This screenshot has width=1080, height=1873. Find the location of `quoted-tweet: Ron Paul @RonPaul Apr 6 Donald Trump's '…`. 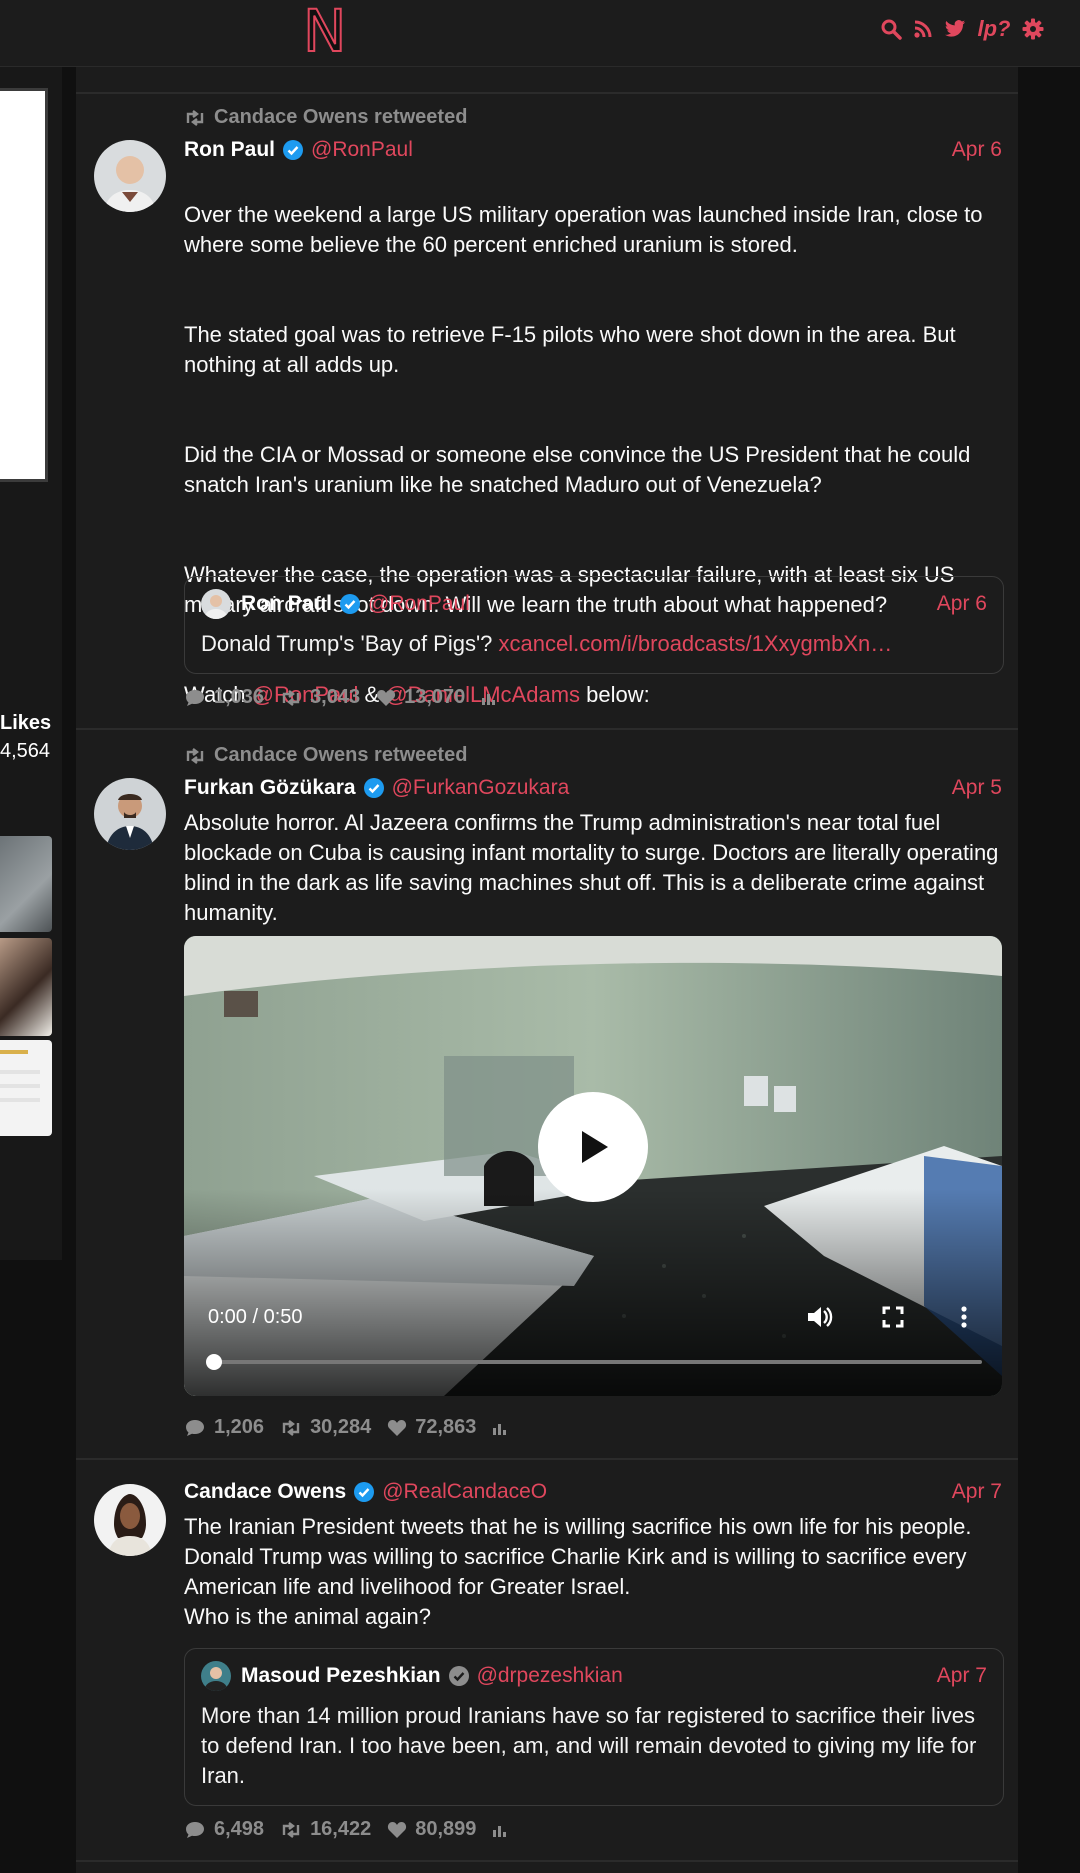

quoted-tweet: Ron Paul @RonPaul Apr 6 Donald Trump's '… is located at coordinates (594, 625).